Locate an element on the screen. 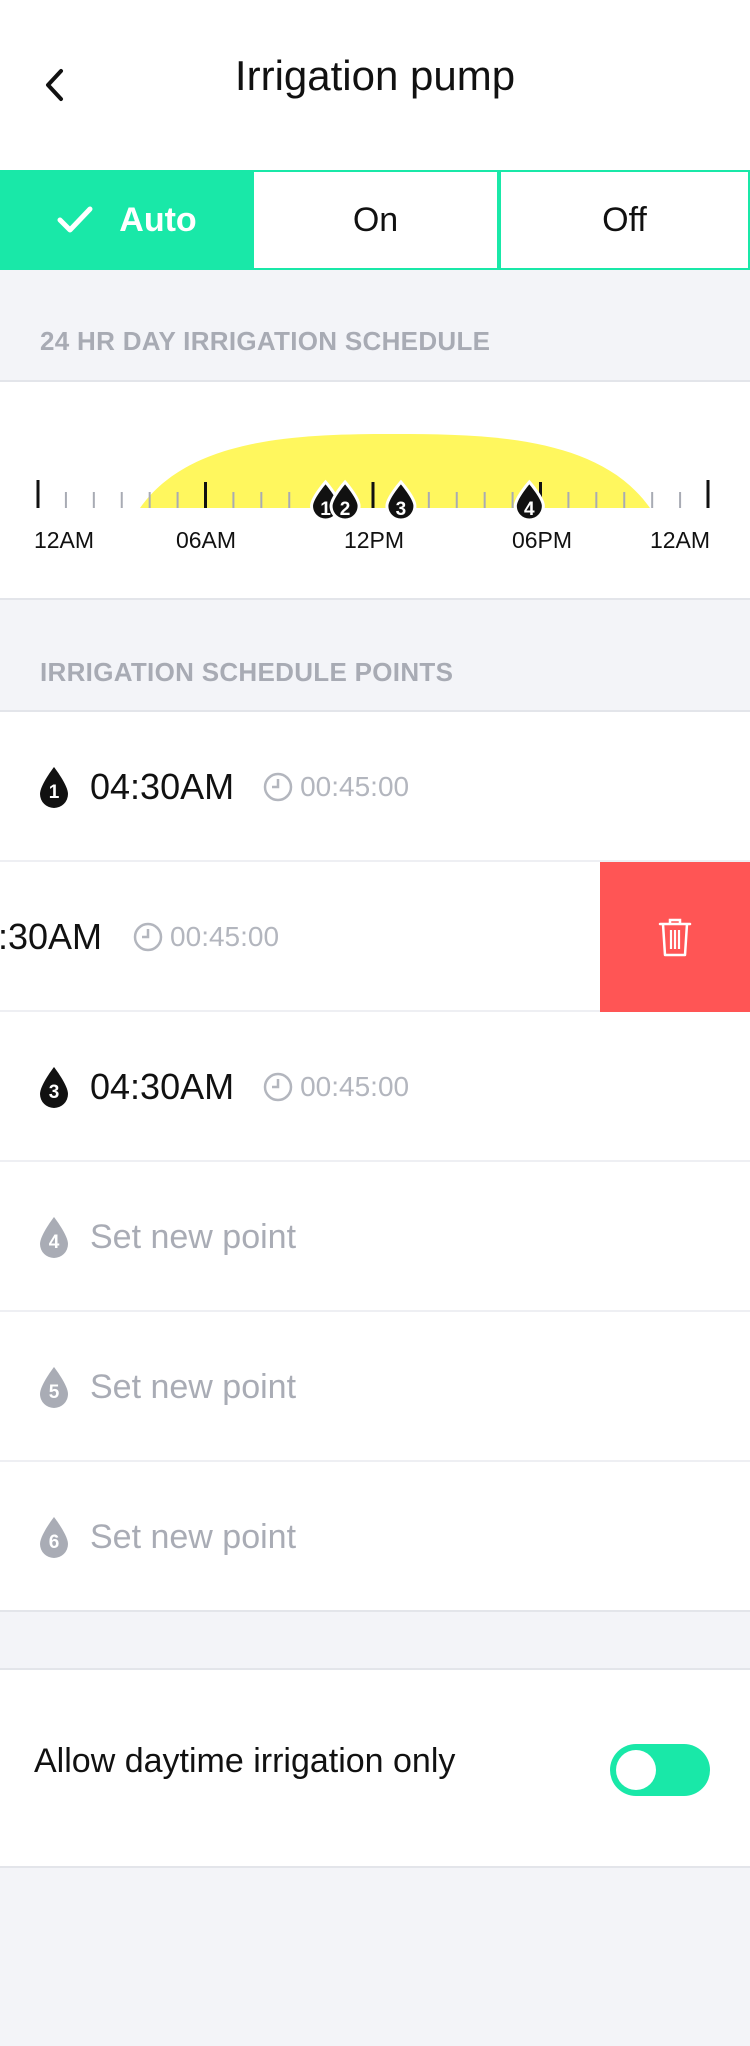  mode-off-button: Off is located at coordinates (624, 220).